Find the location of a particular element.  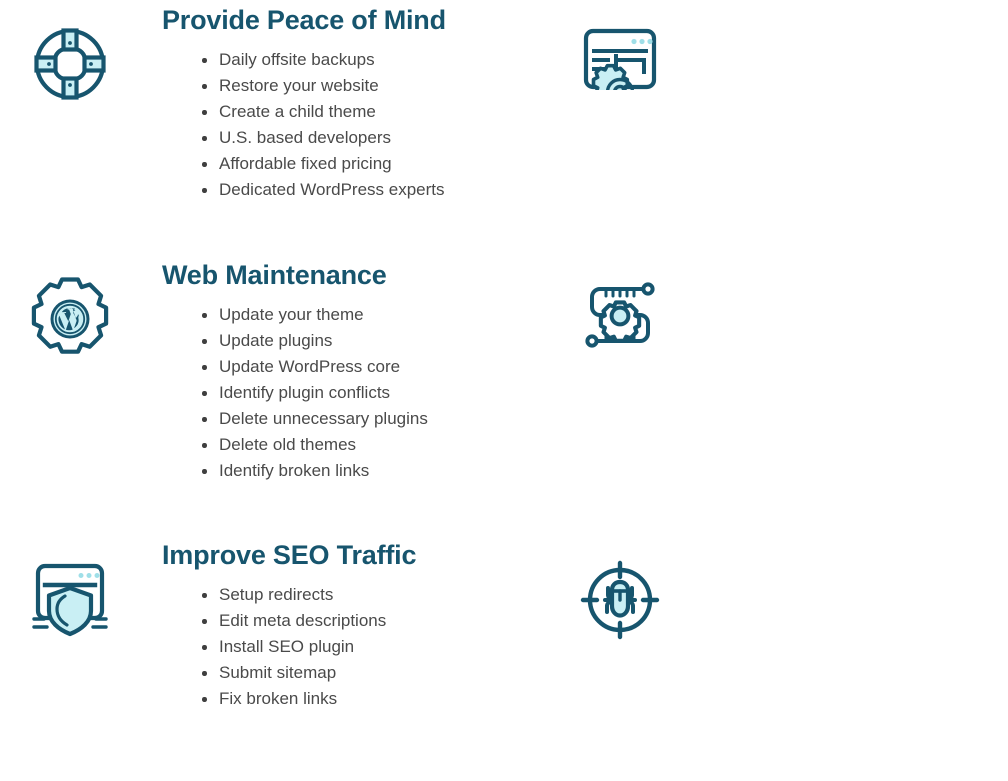

list-item: Affordable fixed pricing is located at coordinates (353, 164).